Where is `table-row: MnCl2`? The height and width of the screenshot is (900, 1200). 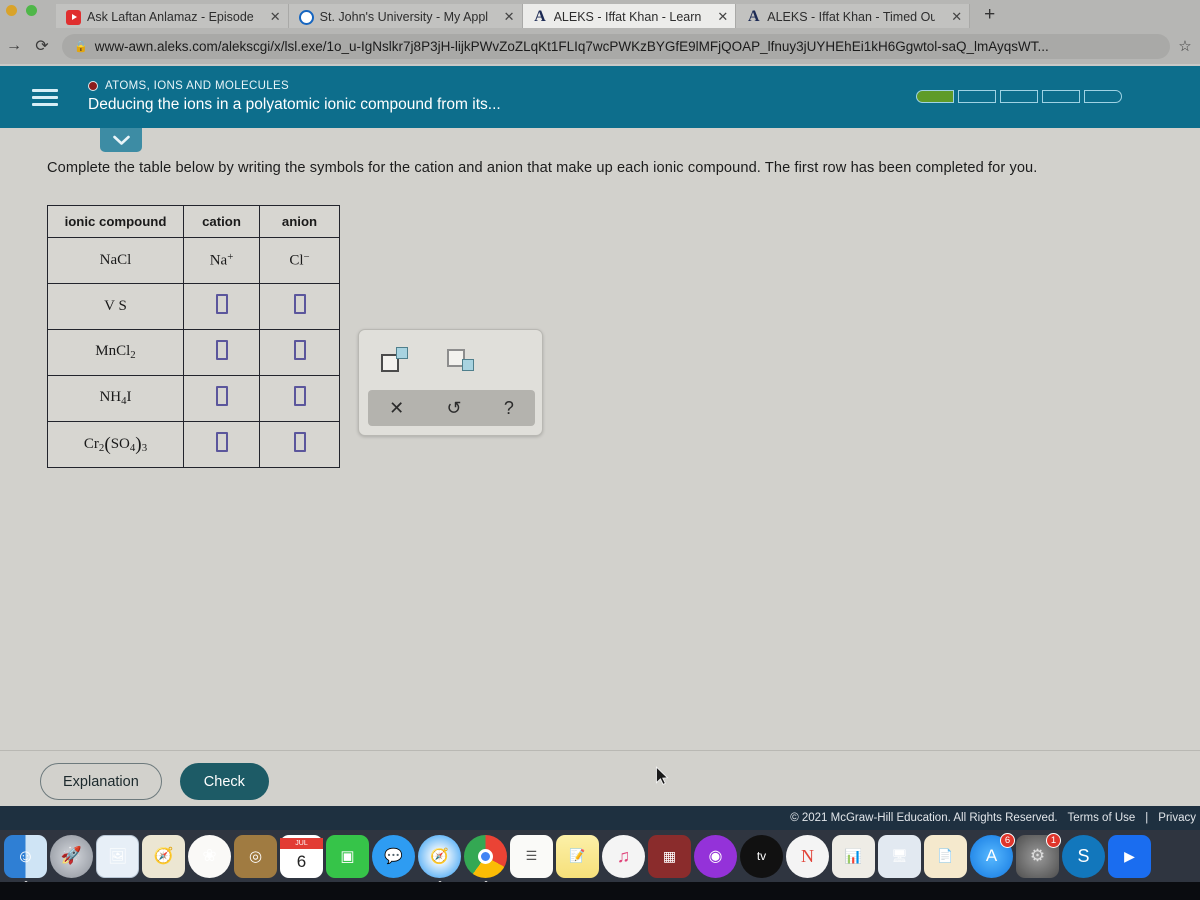 table-row: MnCl2 is located at coordinates (193, 352).